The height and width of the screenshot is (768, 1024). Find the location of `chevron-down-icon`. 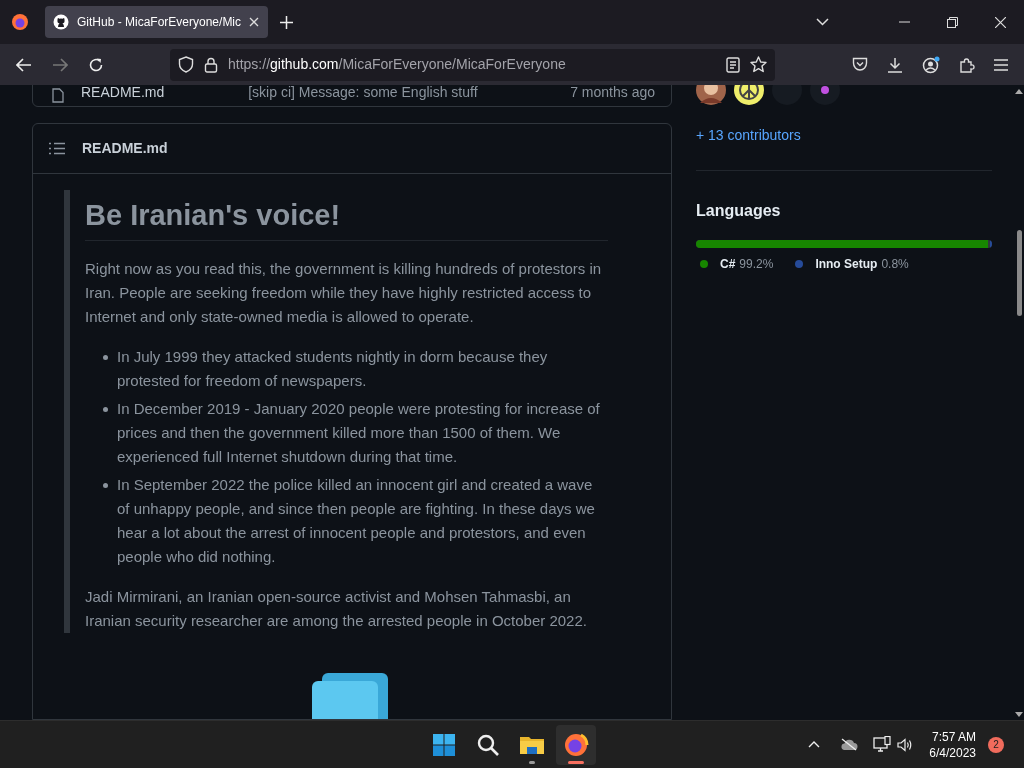

chevron-down-icon is located at coordinates (822, 22).